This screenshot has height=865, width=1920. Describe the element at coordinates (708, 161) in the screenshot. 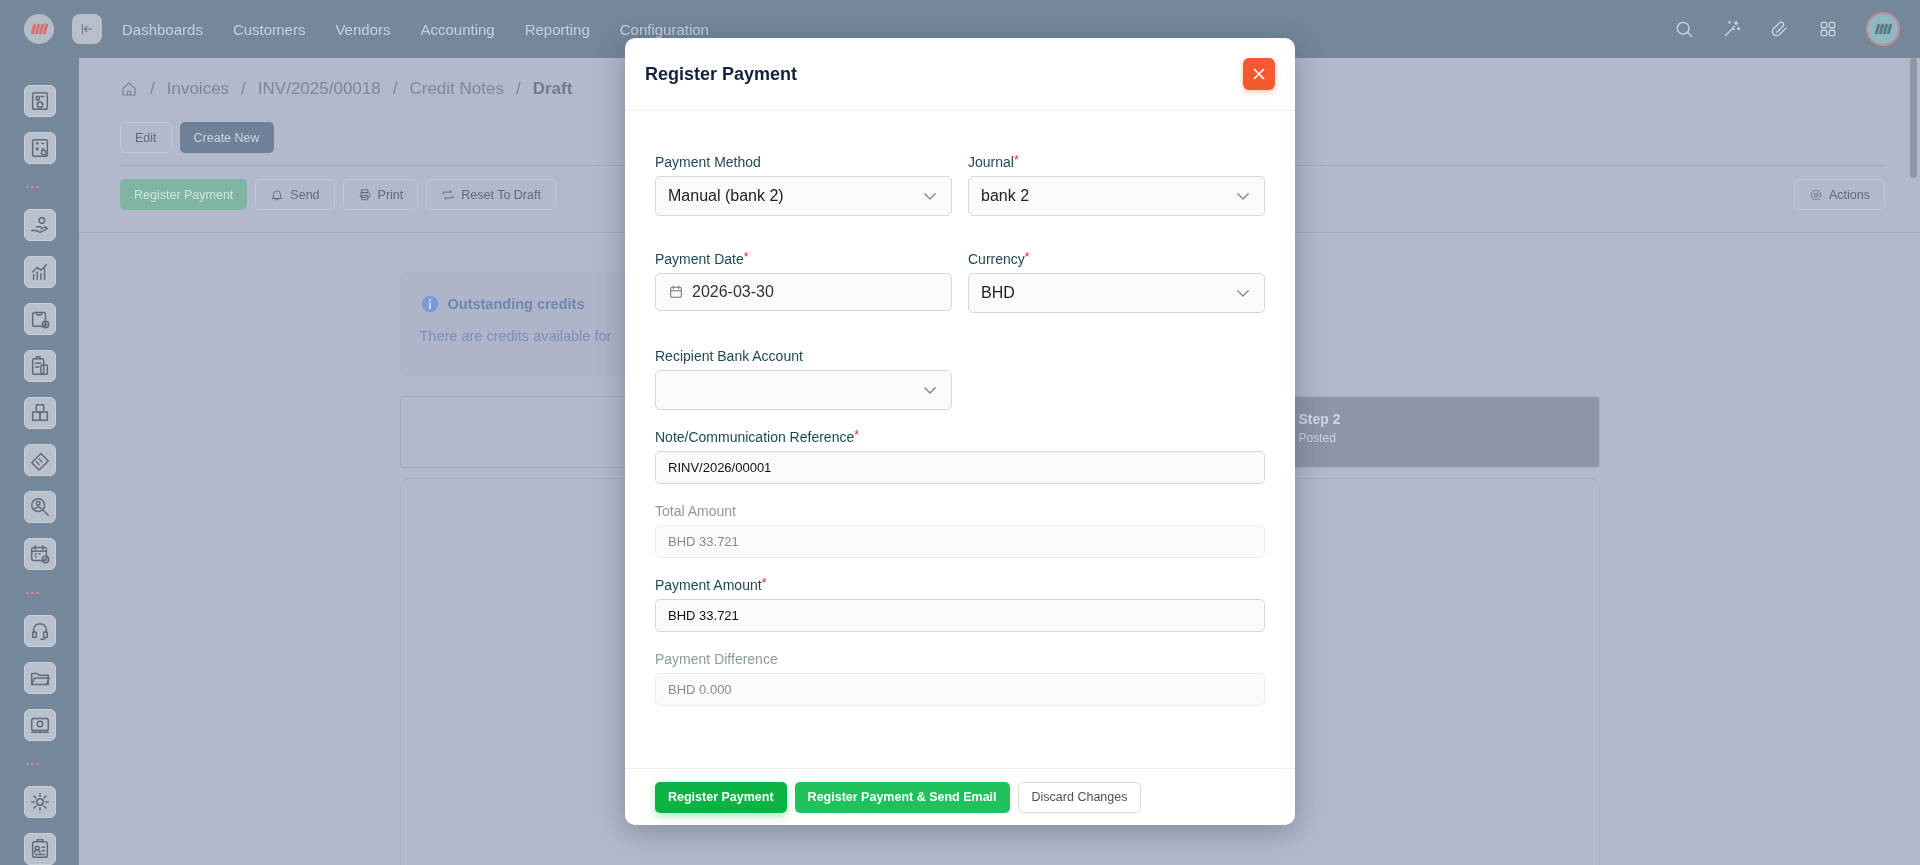

I see `field-label: Payment Method` at that location.